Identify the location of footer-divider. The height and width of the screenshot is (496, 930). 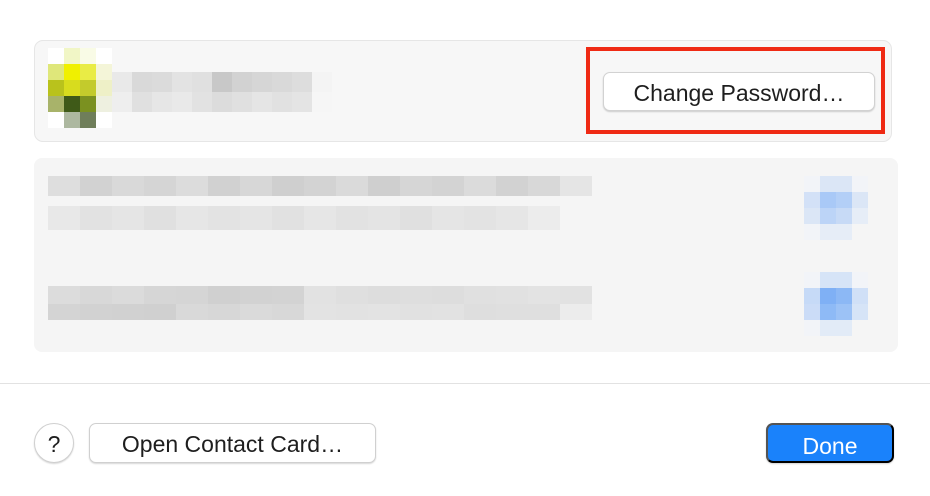
(465, 383).